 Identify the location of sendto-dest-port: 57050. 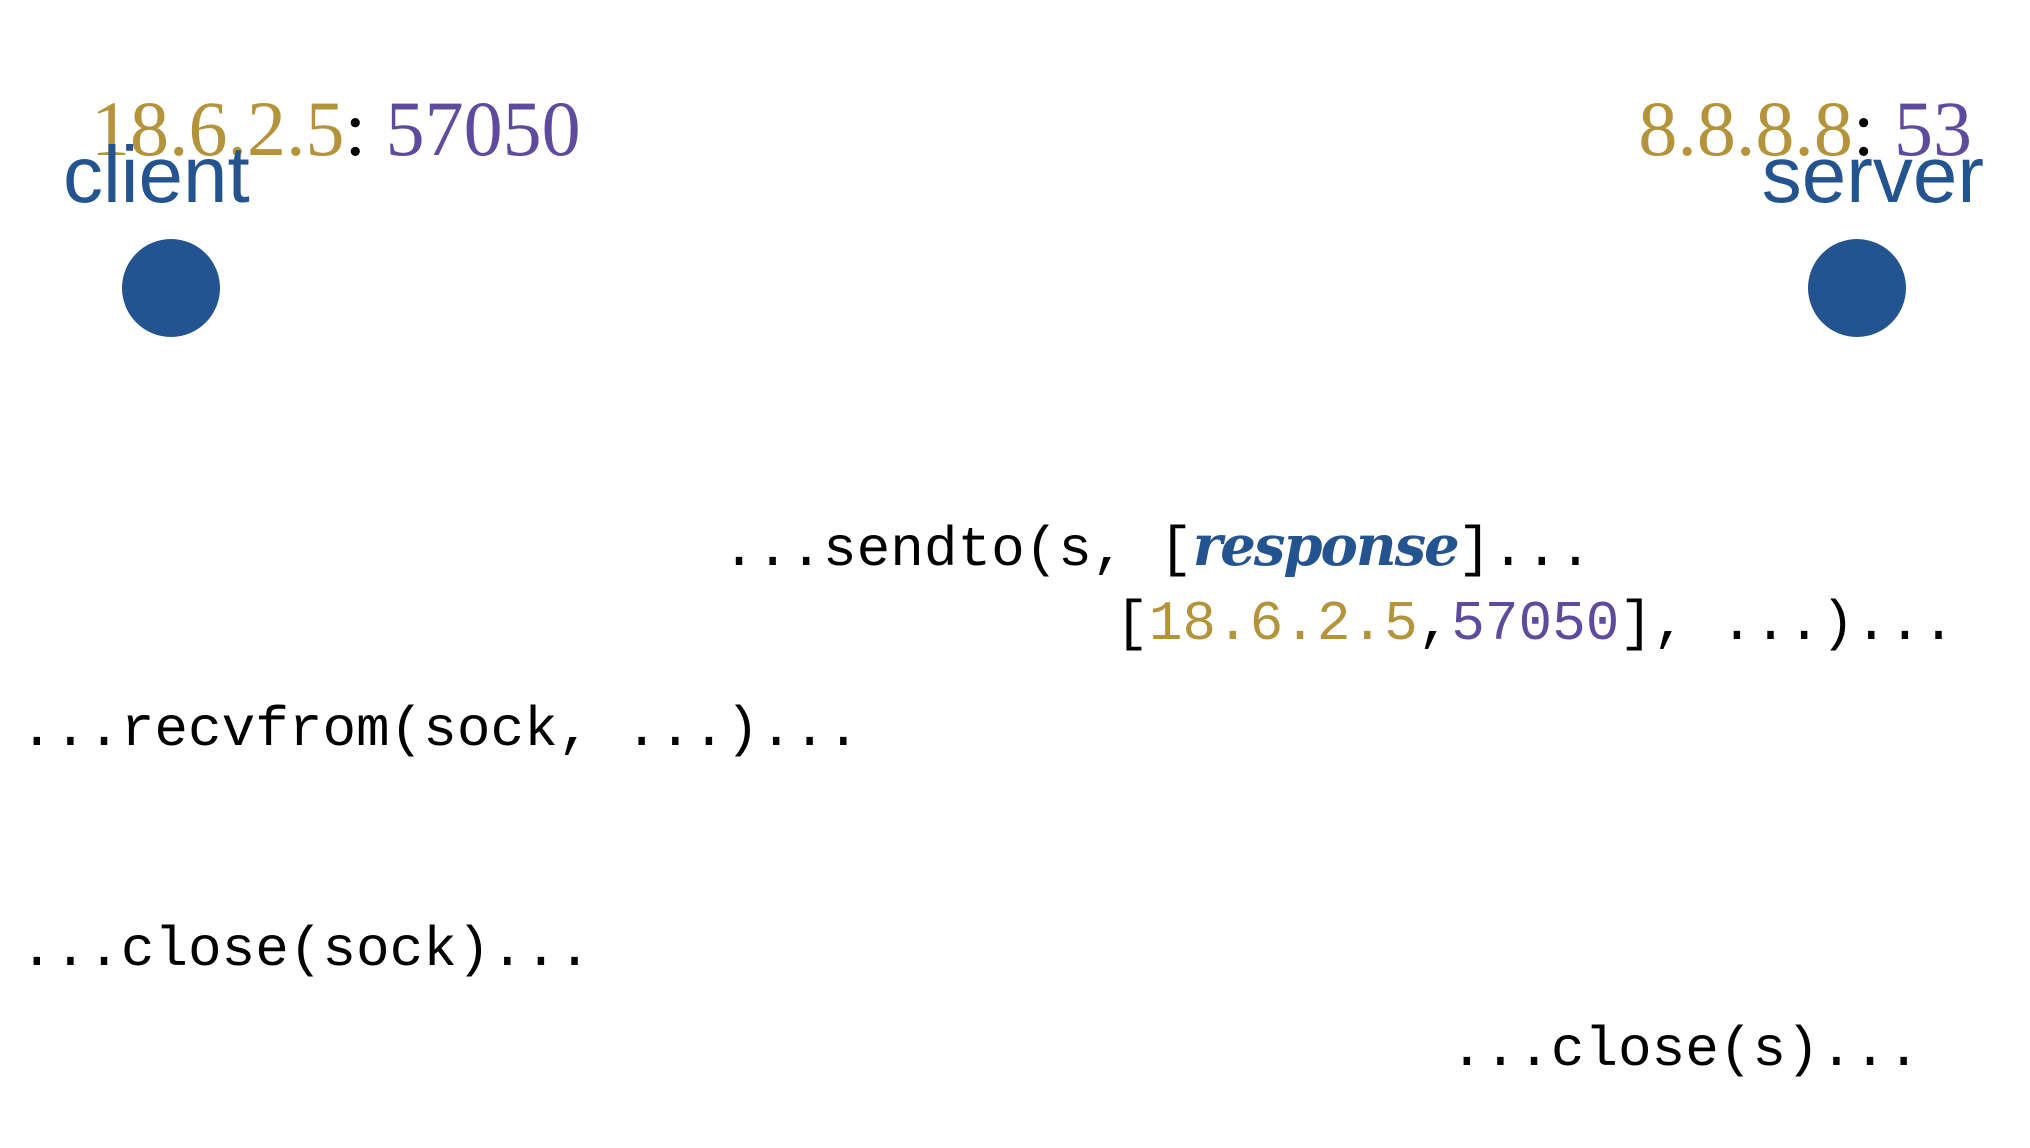
(1535, 624).